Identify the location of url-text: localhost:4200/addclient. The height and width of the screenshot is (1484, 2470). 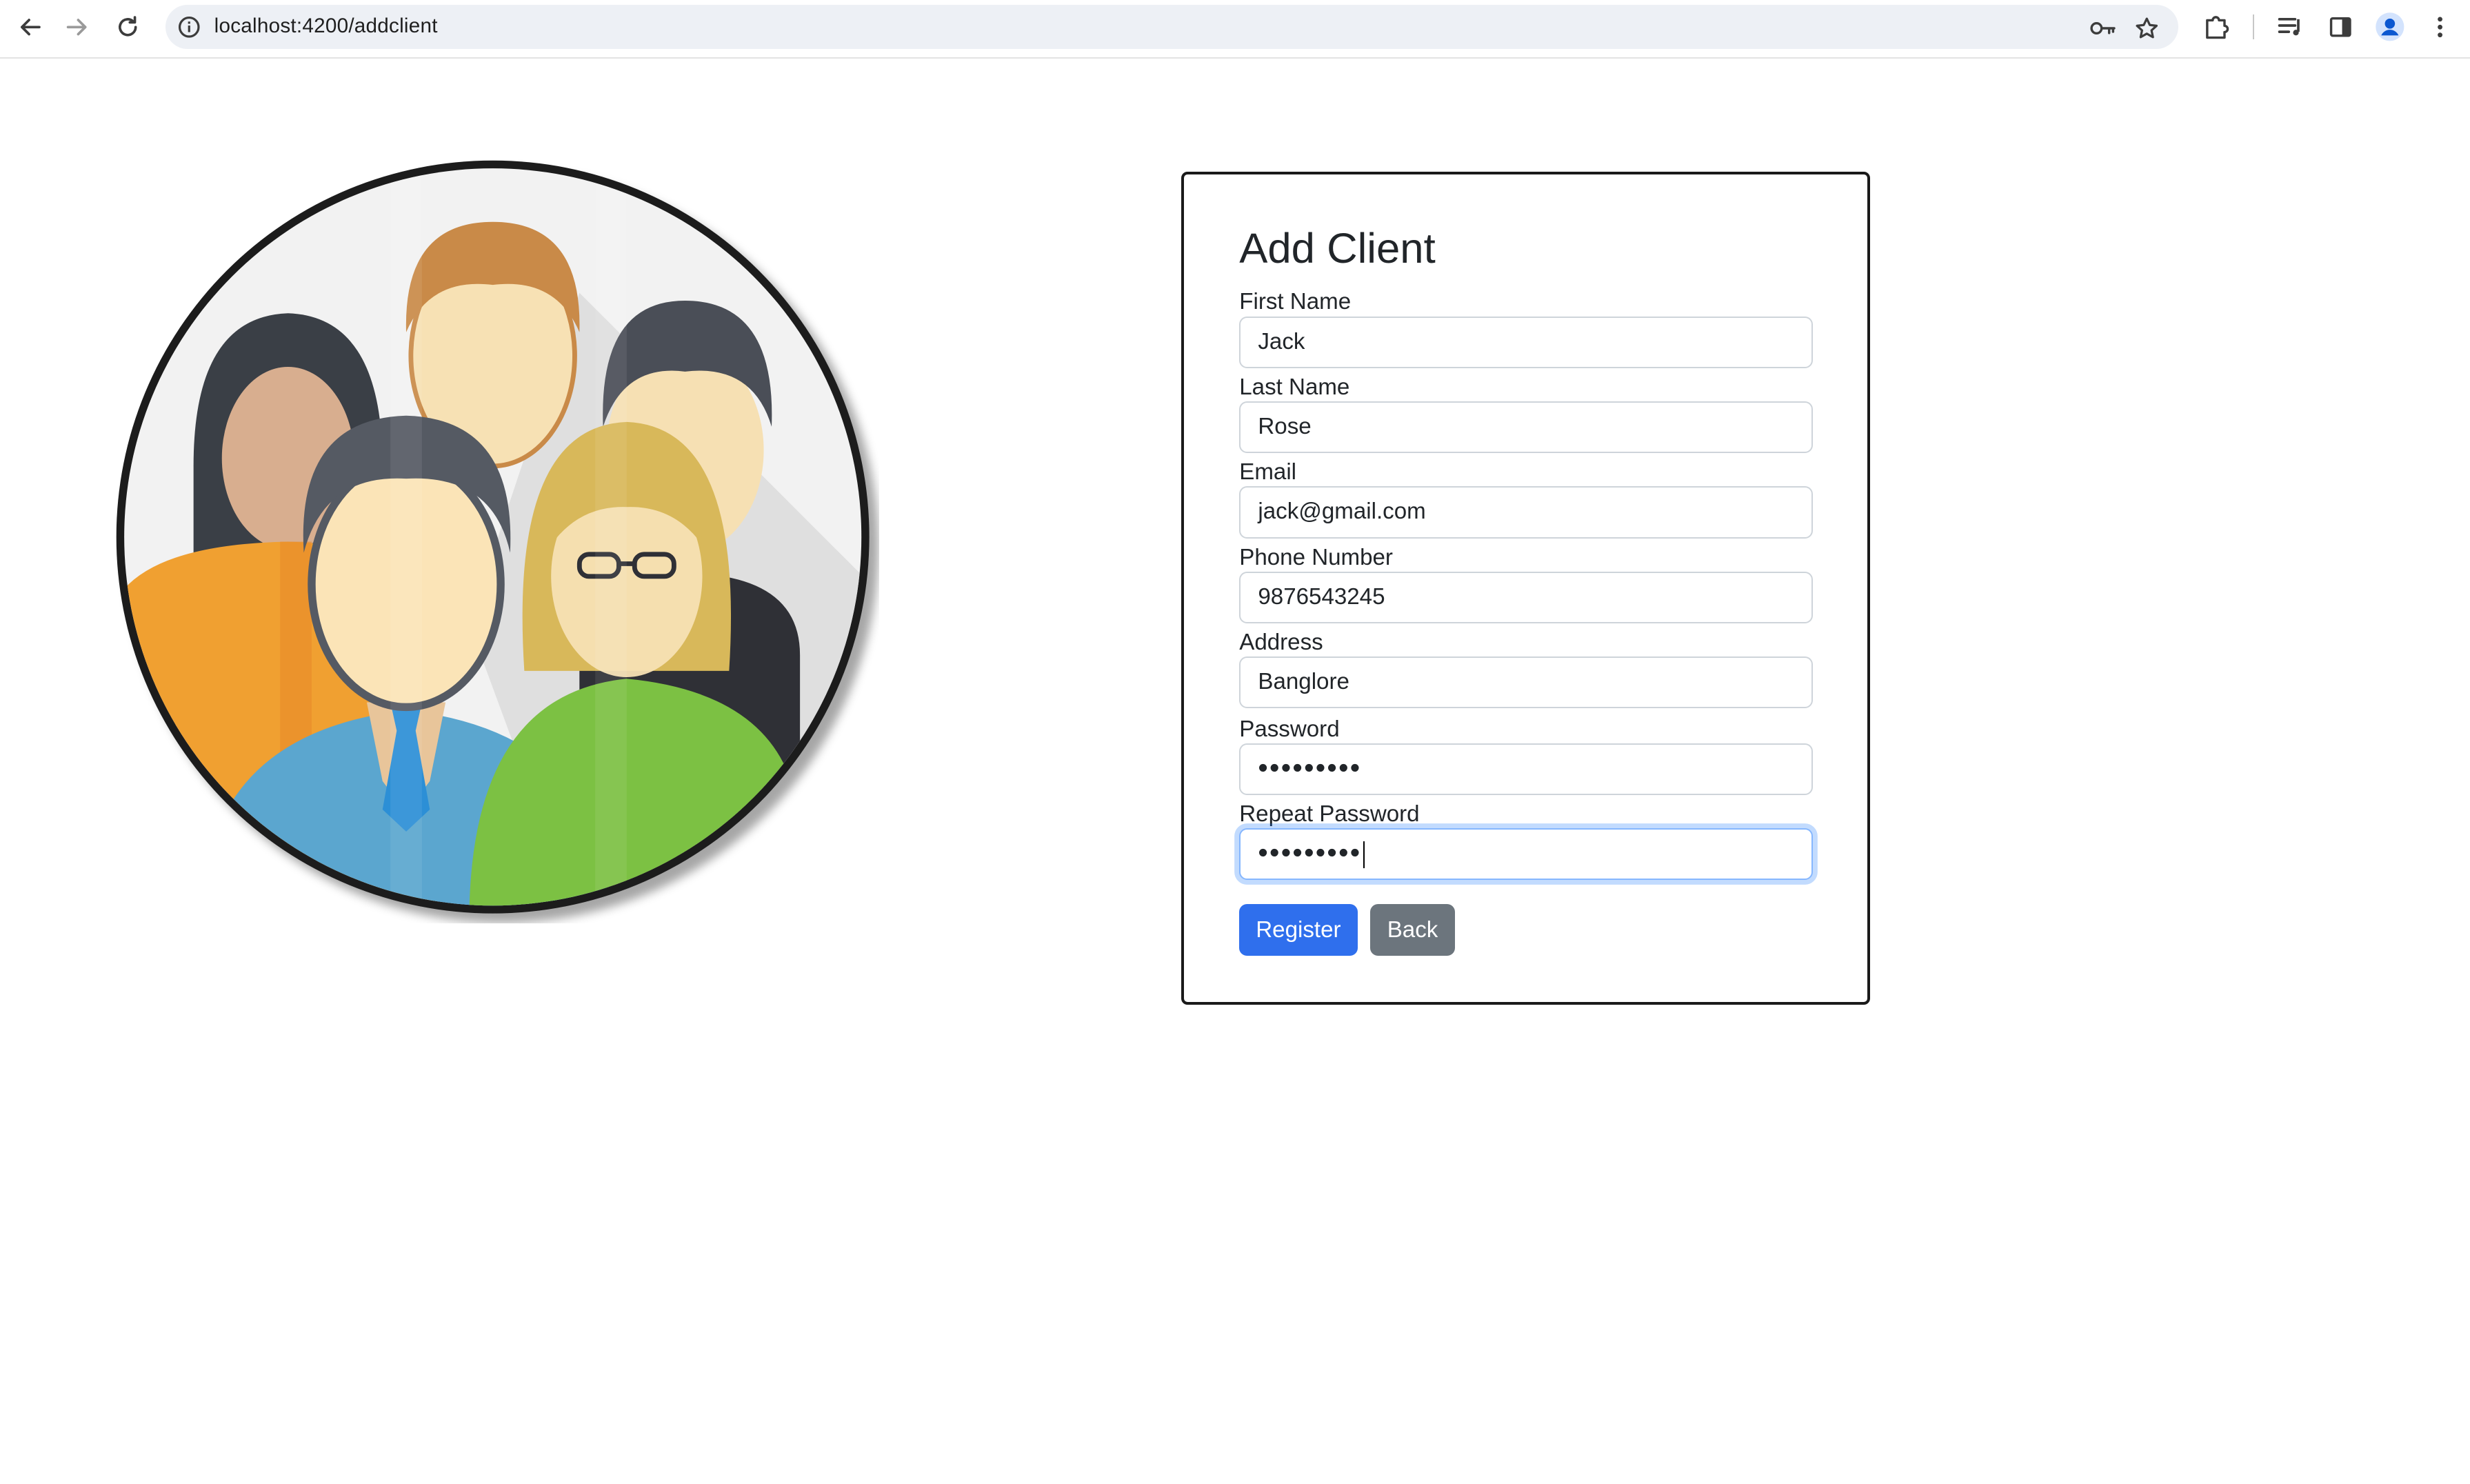
(326, 25).